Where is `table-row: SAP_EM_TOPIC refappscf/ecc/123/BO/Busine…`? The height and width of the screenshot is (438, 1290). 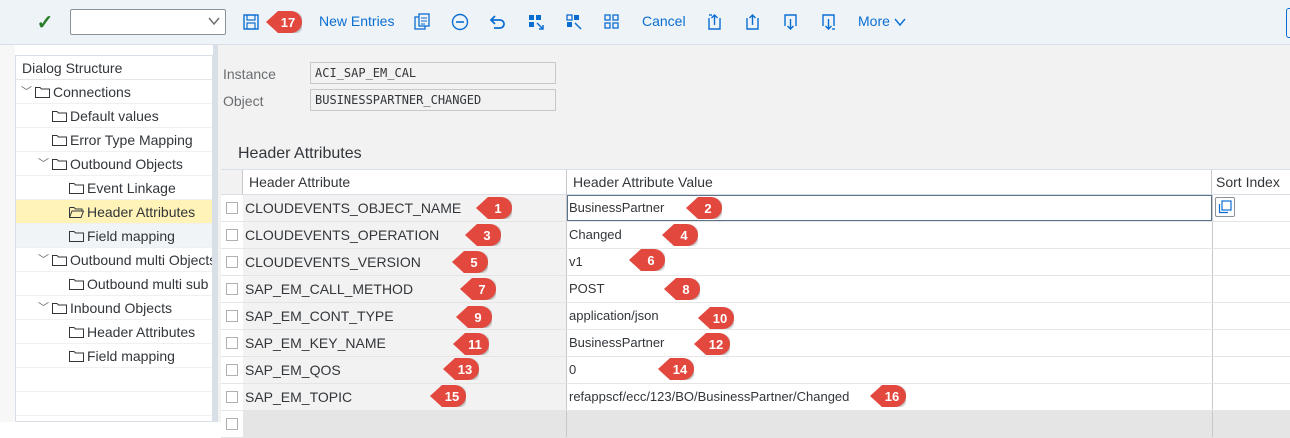 table-row: SAP_EM_TOPIC refappscf/ecc/123/BO/Busine… is located at coordinates (755, 397).